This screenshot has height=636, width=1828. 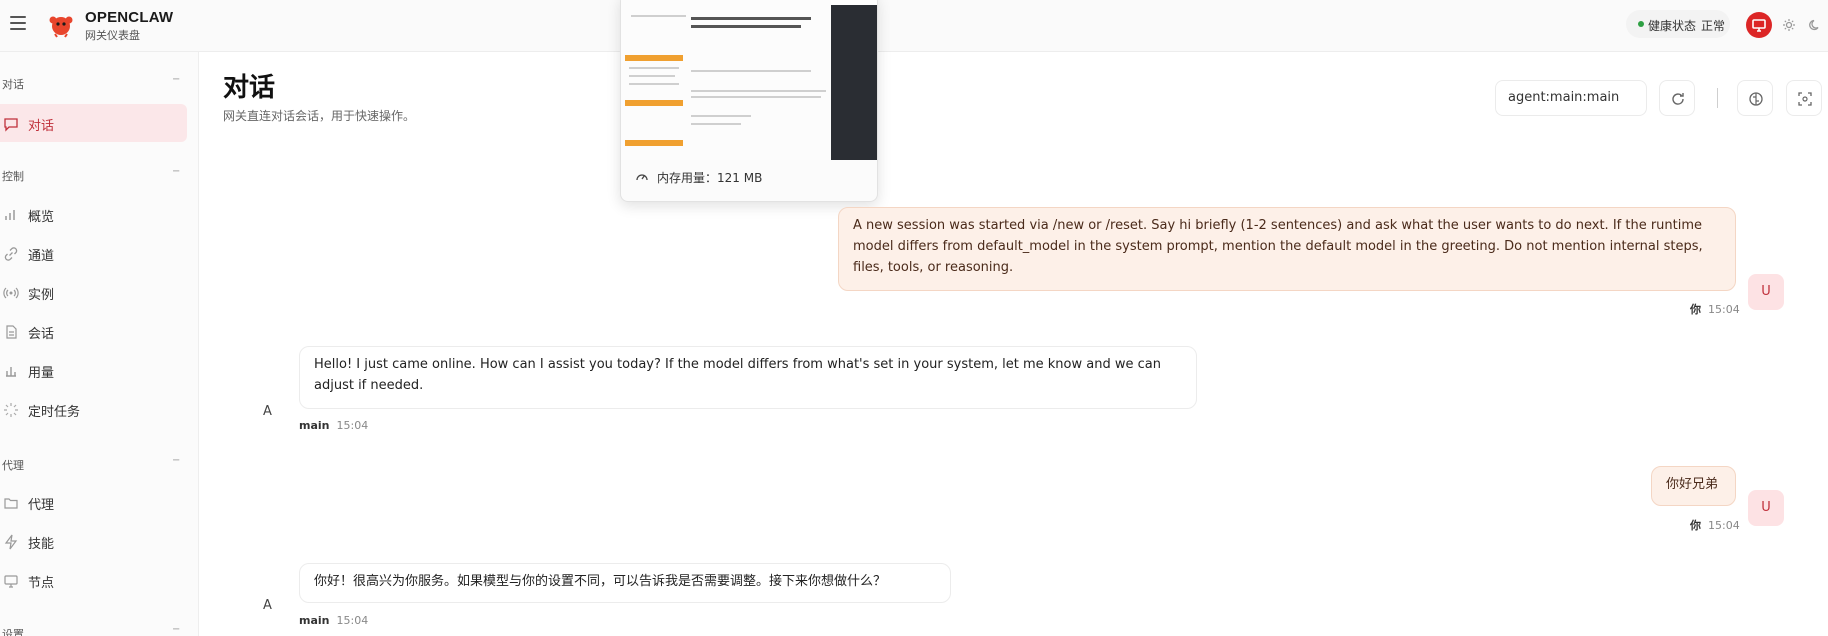 What do you see at coordinates (129, 17) in the screenshot?
I see `brand-title: OPENCLAW` at bounding box center [129, 17].